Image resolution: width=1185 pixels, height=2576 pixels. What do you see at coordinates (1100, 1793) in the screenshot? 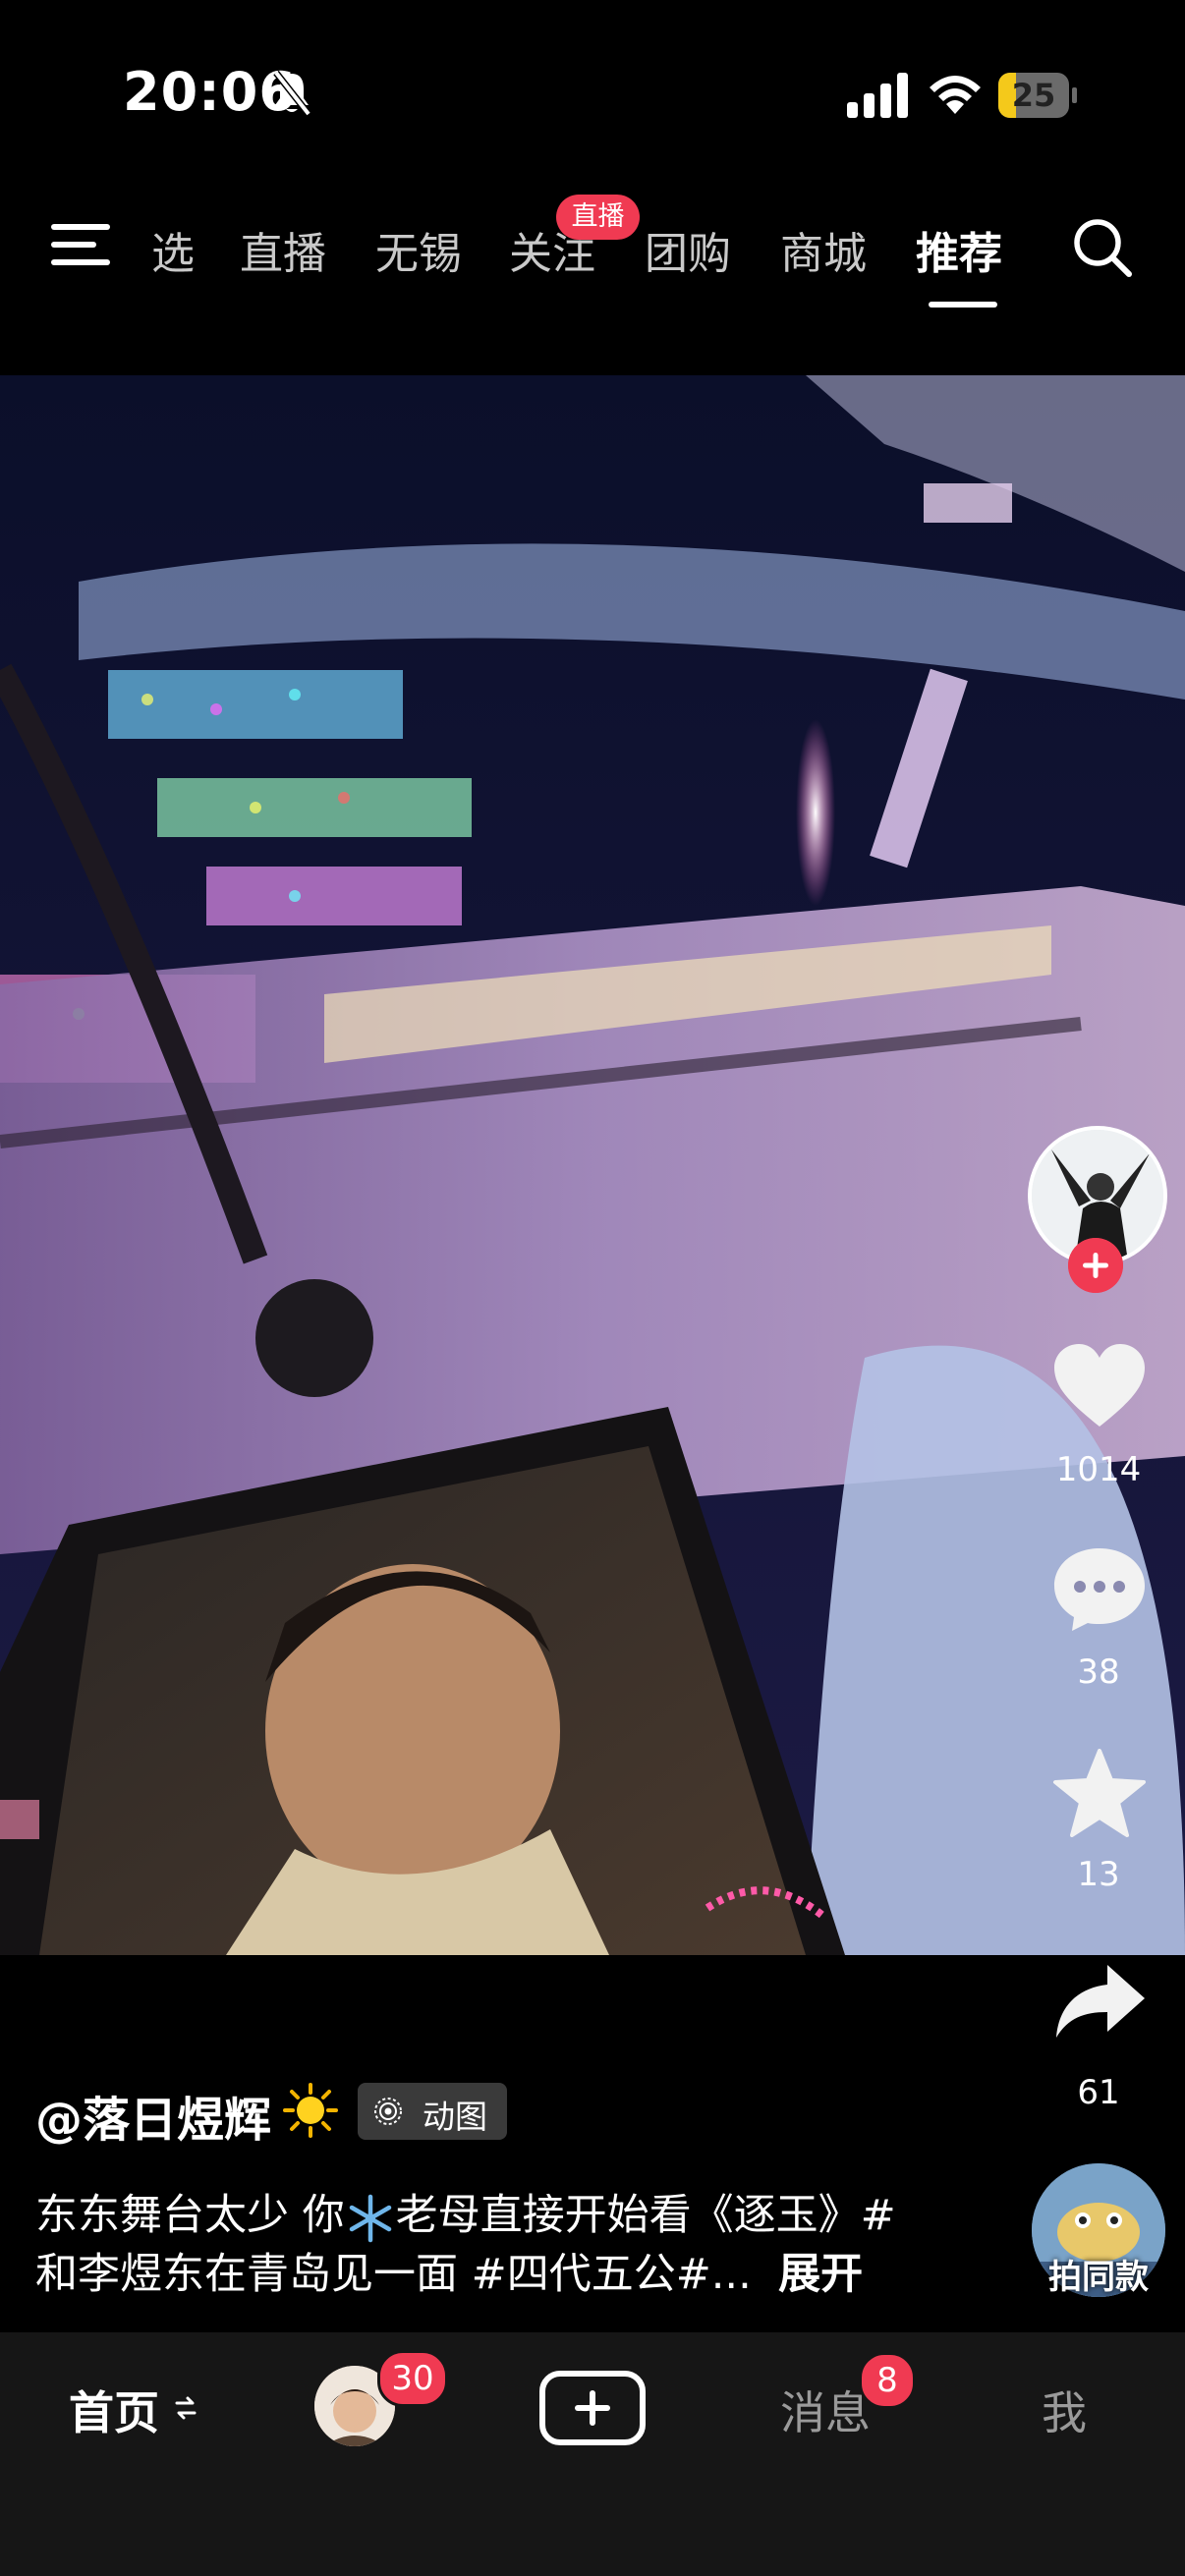
I see `favorite-star-icon` at bounding box center [1100, 1793].